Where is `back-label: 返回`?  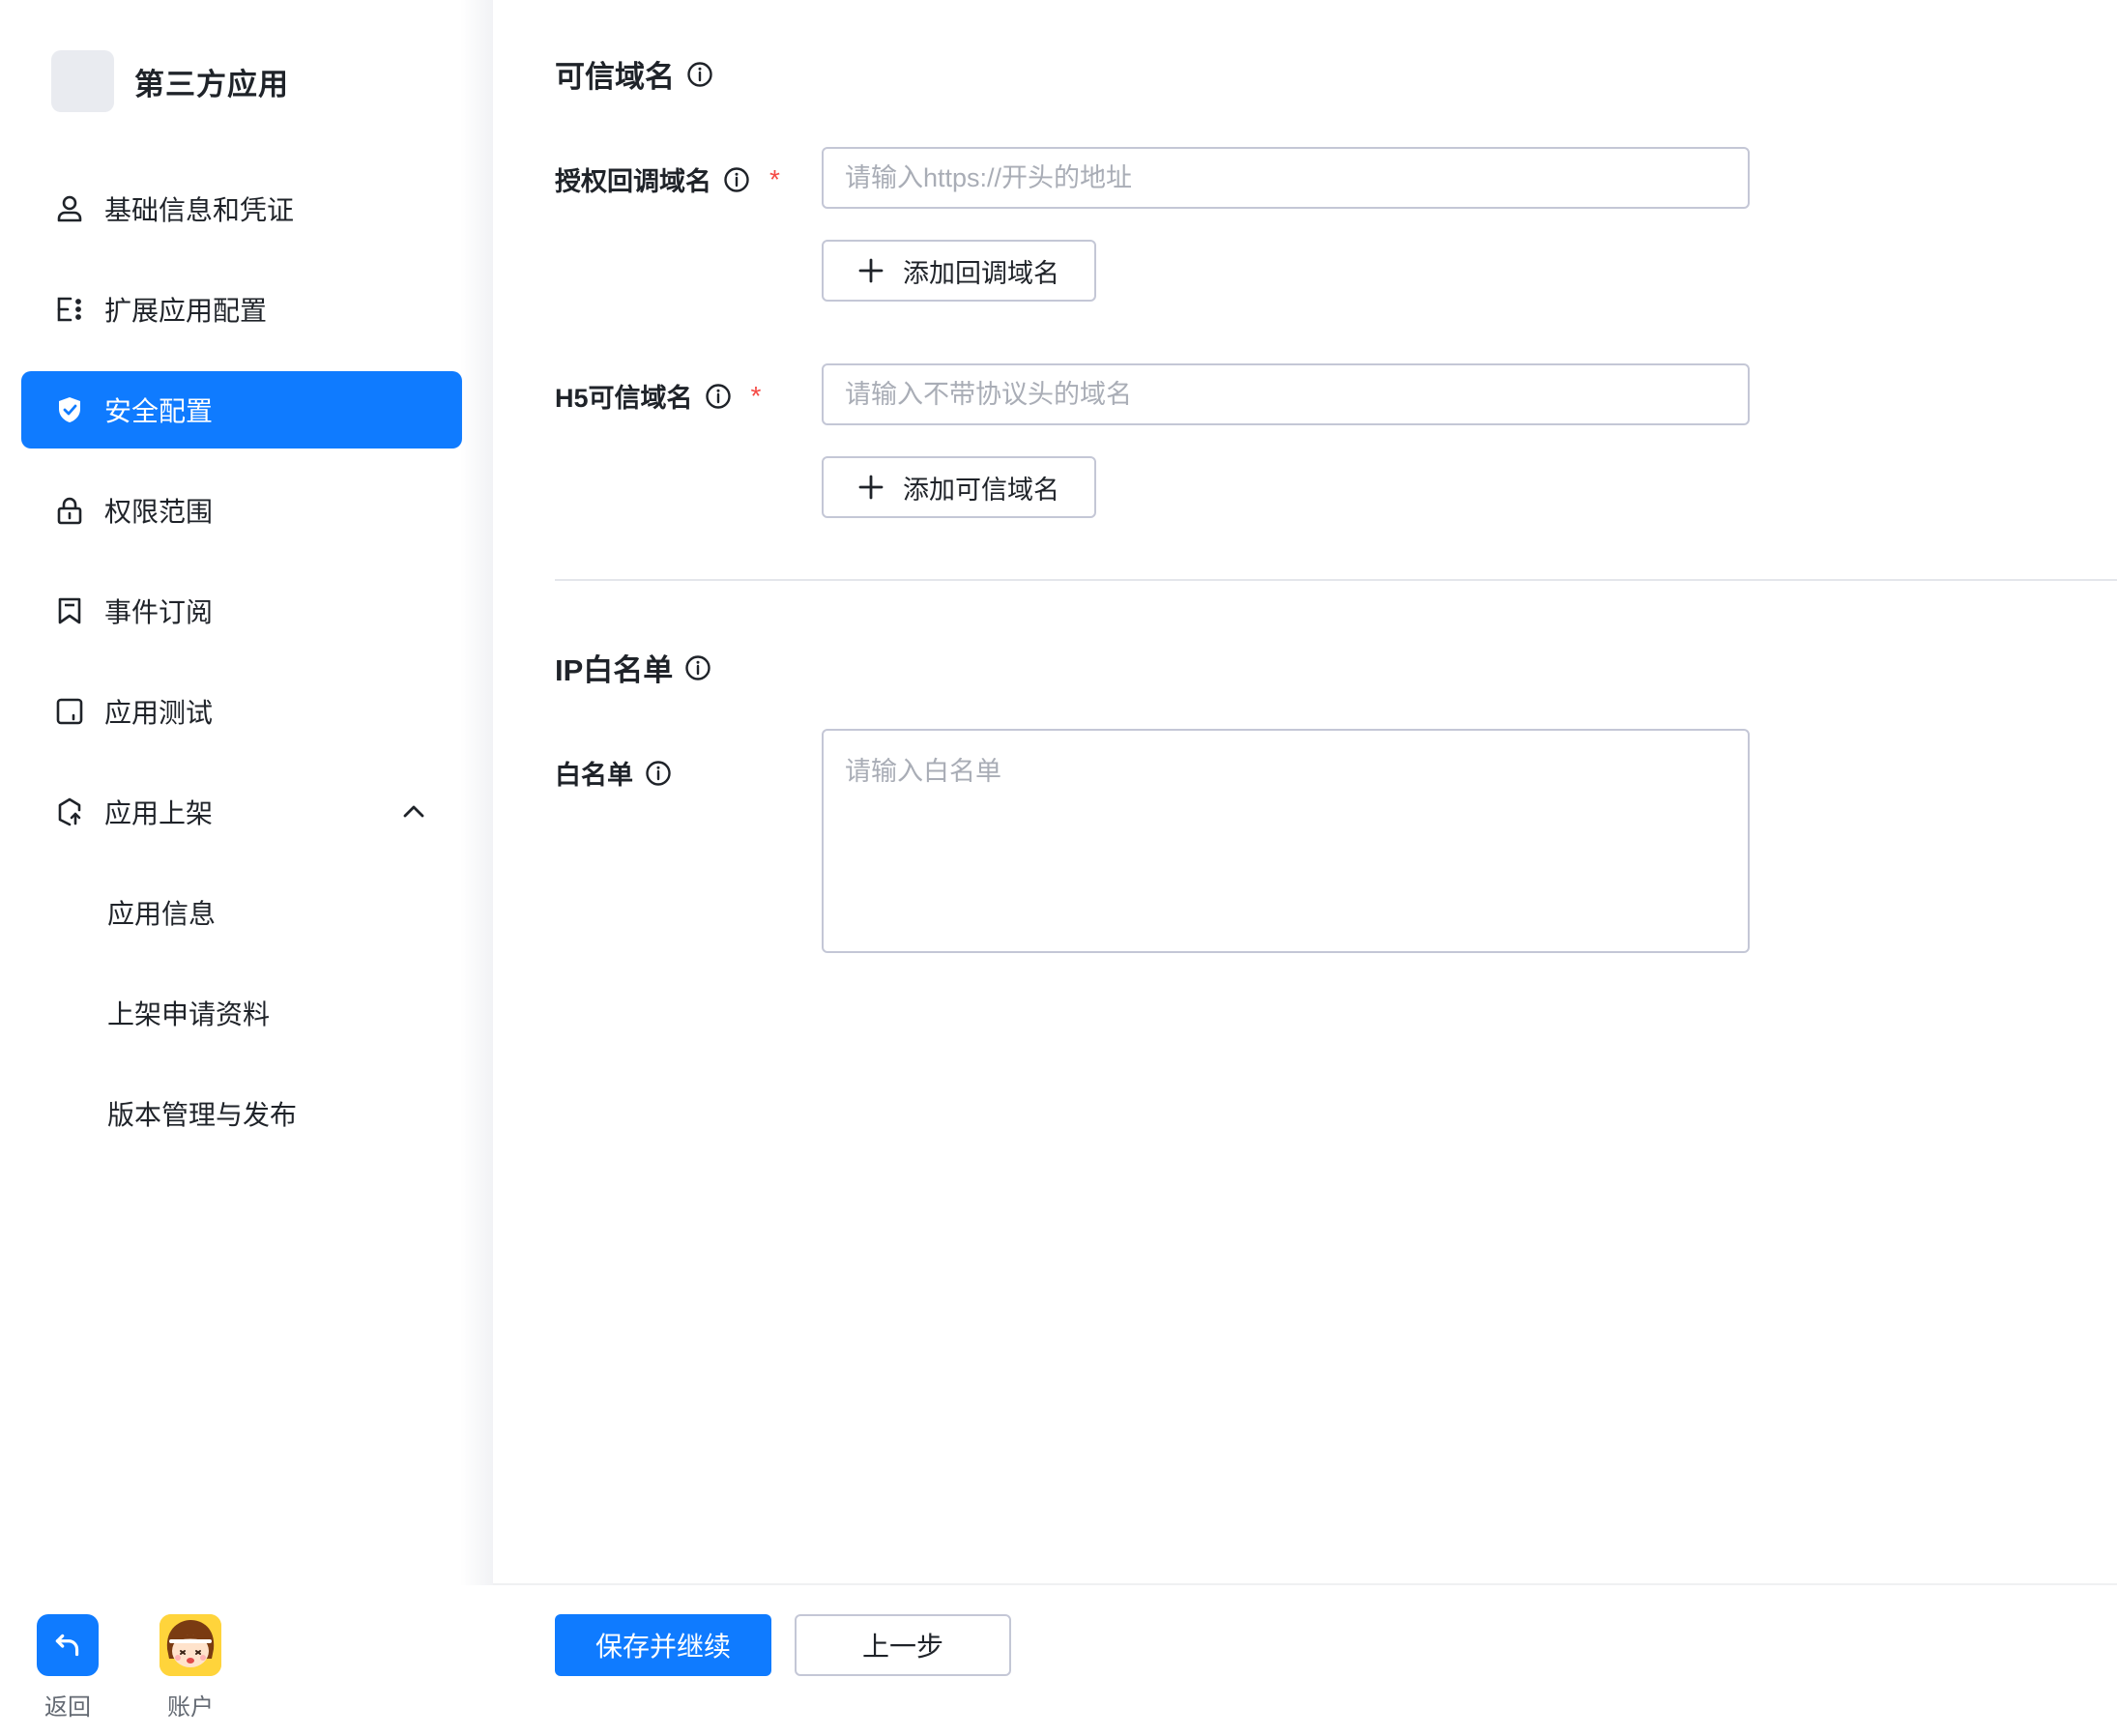 back-label: 返回 is located at coordinates (67, 1707).